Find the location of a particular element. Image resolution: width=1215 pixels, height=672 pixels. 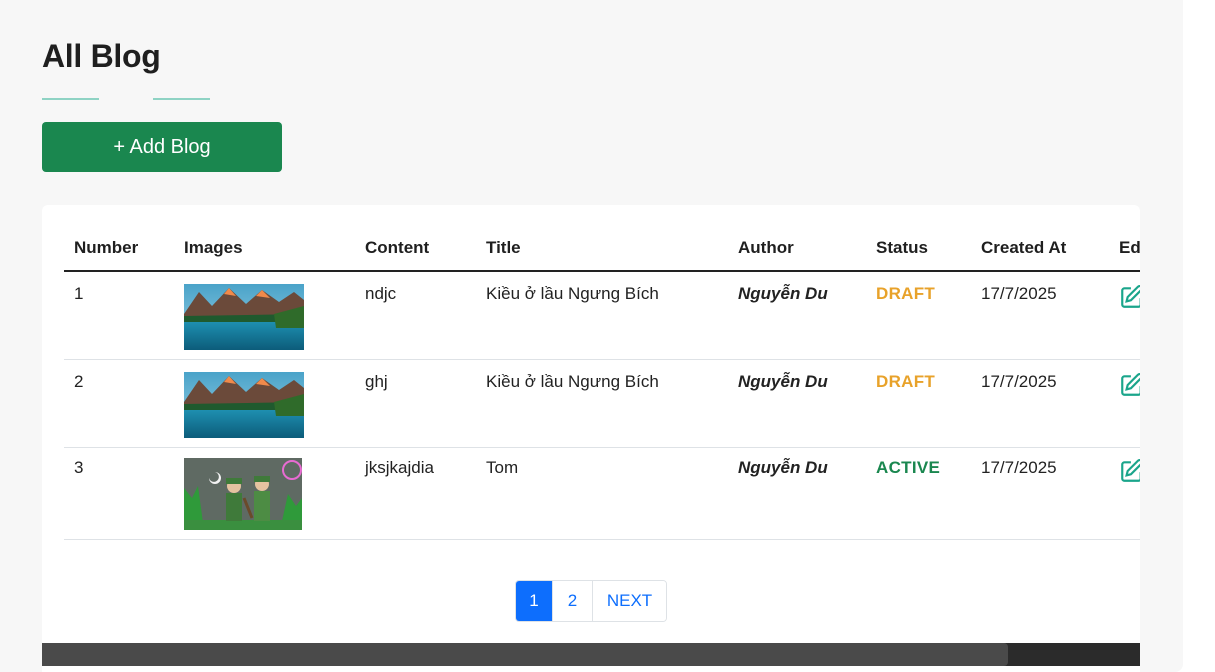

col-header-content: Content is located at coordinates (415, 238).